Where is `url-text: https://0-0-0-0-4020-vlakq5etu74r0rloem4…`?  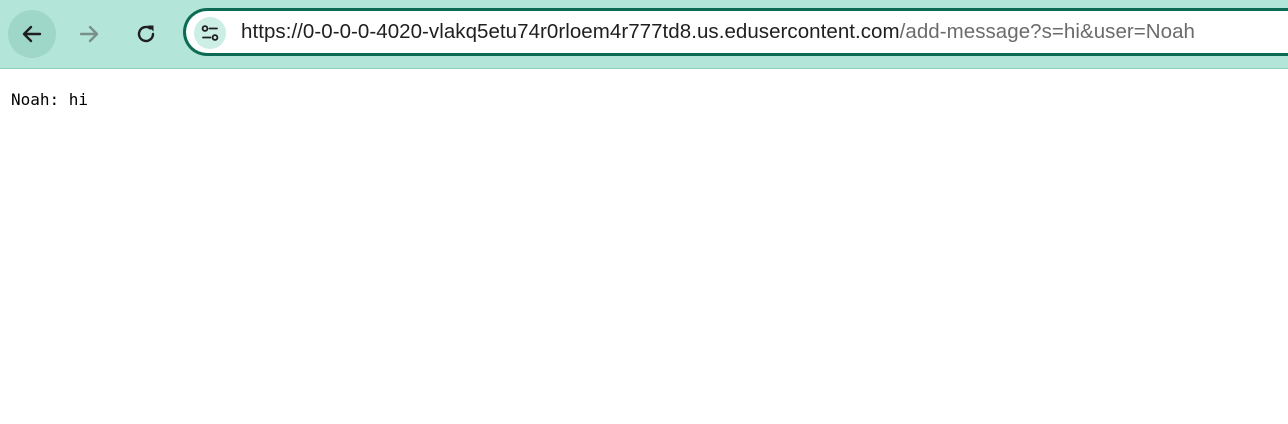 url-text: https://0-0-0-0-4020-vlakq5etu74r0rloem4… is located at coordinates (718, 32).